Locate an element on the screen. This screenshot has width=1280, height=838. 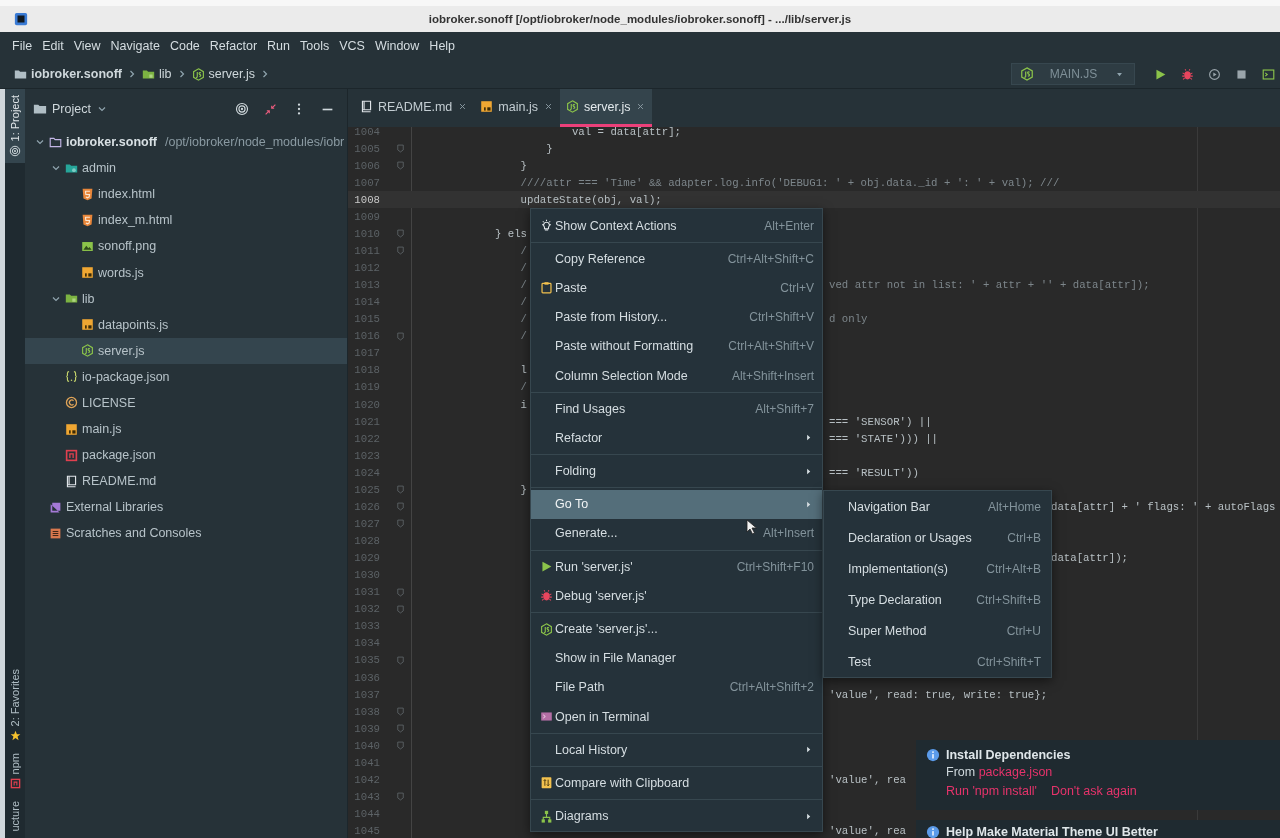
context-menu-item: Go To is located at coordinates (676, 504).